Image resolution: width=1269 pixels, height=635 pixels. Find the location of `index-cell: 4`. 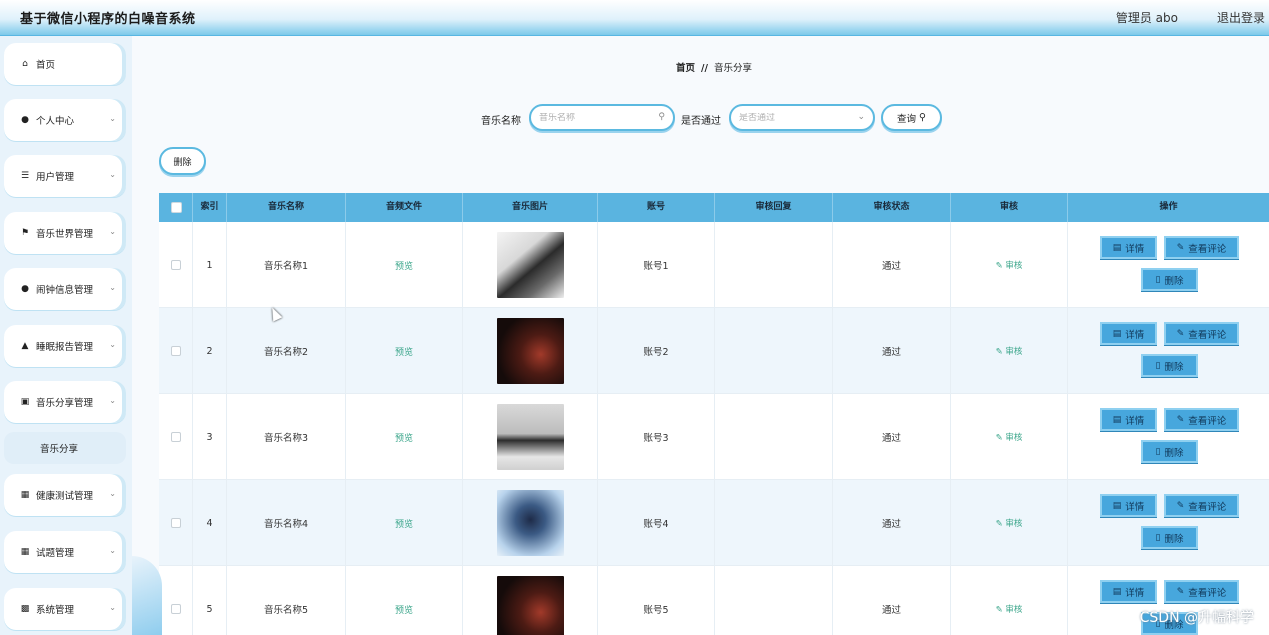

index-cell: 4 is located at coordinates (210, 523).